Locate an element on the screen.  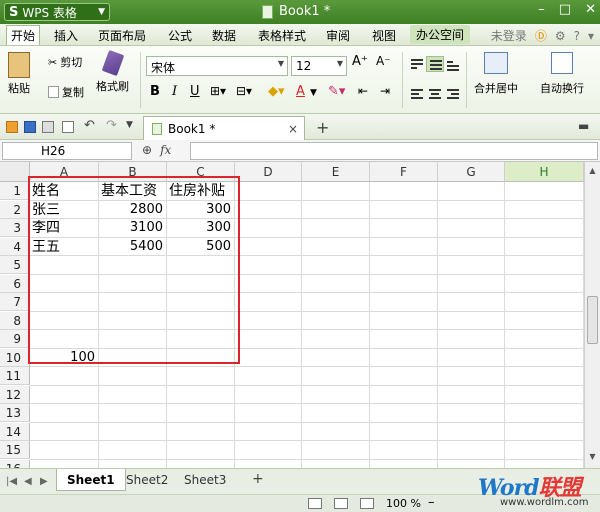
sheet-tab-sheet2: Sheet2 is located at coordinates (147, 480).